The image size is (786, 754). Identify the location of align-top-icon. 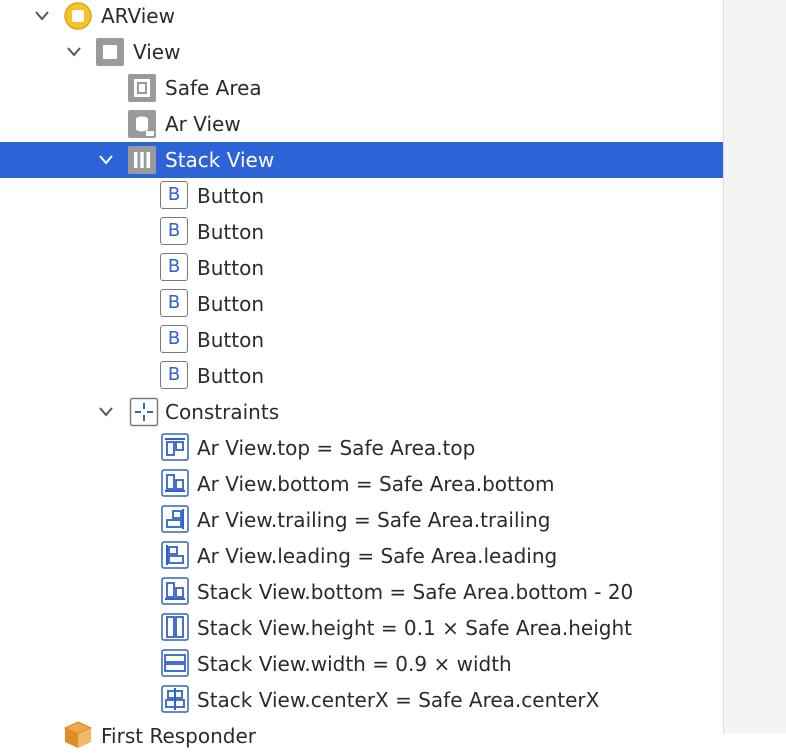
(175, 447).